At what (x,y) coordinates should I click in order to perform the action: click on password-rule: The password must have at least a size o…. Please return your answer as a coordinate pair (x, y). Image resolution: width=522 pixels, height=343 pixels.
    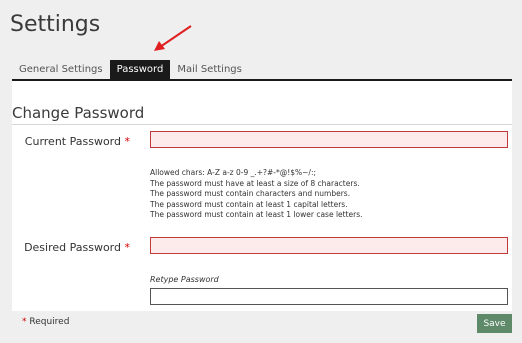
    Looking at the image, I should click on (255, 183).